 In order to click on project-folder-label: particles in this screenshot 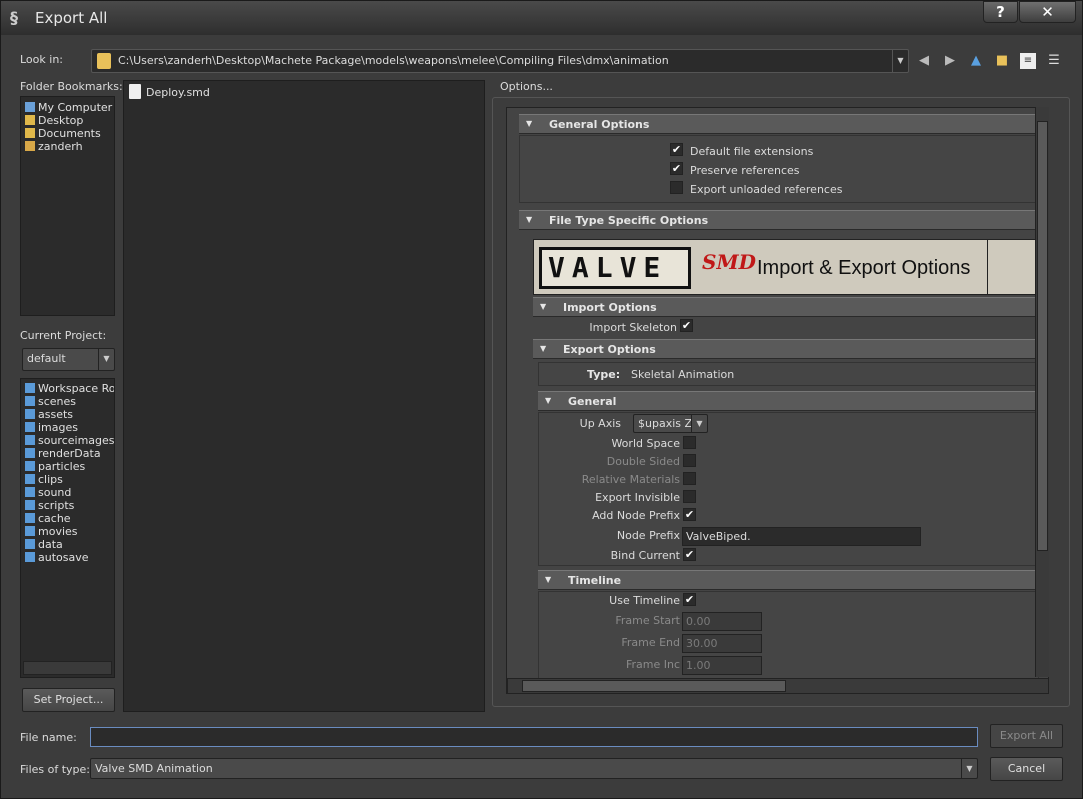, I will do `click(62, 466)`.